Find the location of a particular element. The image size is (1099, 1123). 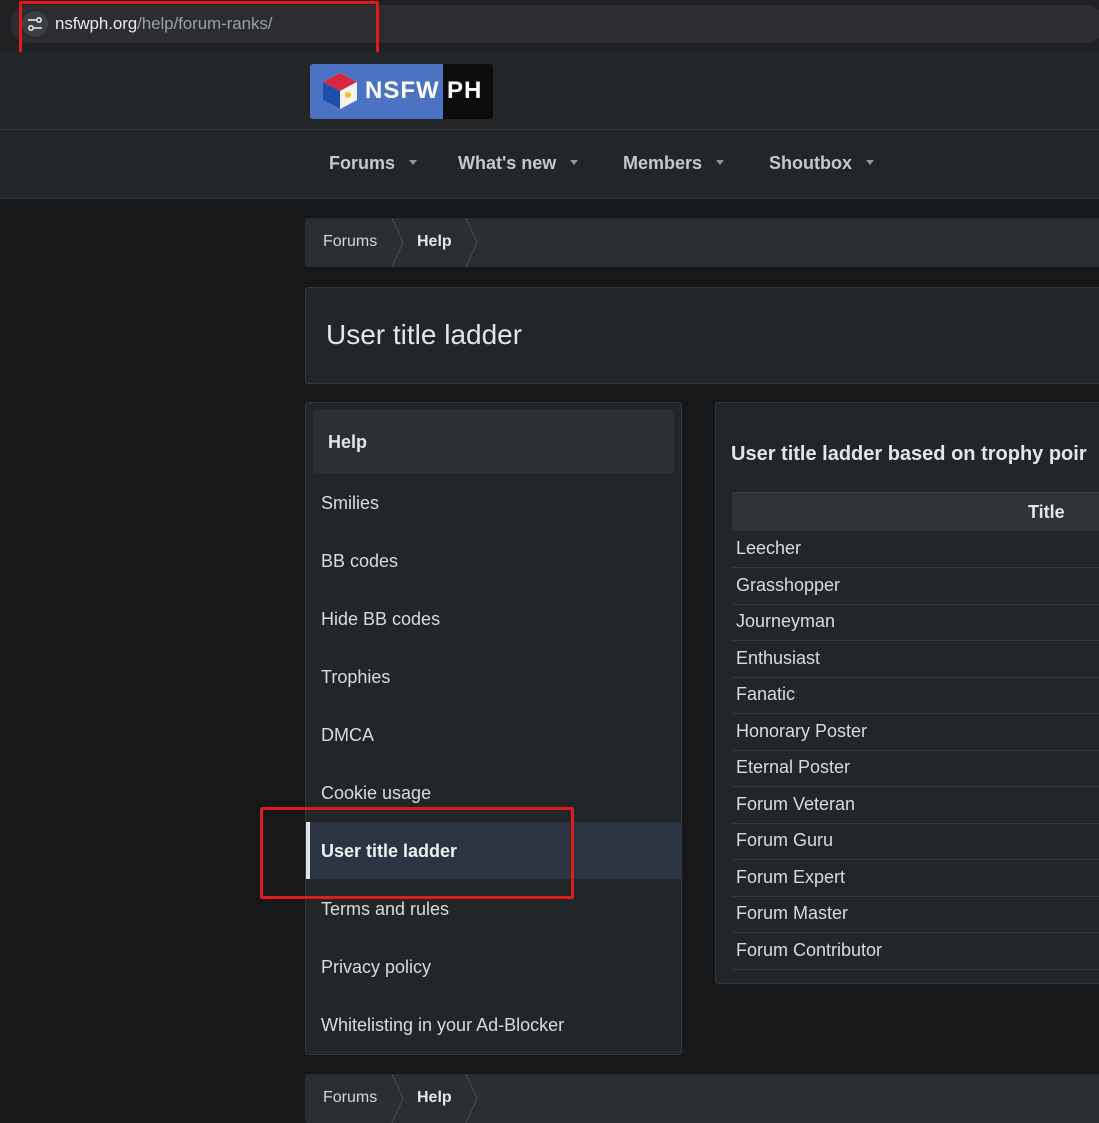

page-title: User title ladder is located at coordinates (424, 334).